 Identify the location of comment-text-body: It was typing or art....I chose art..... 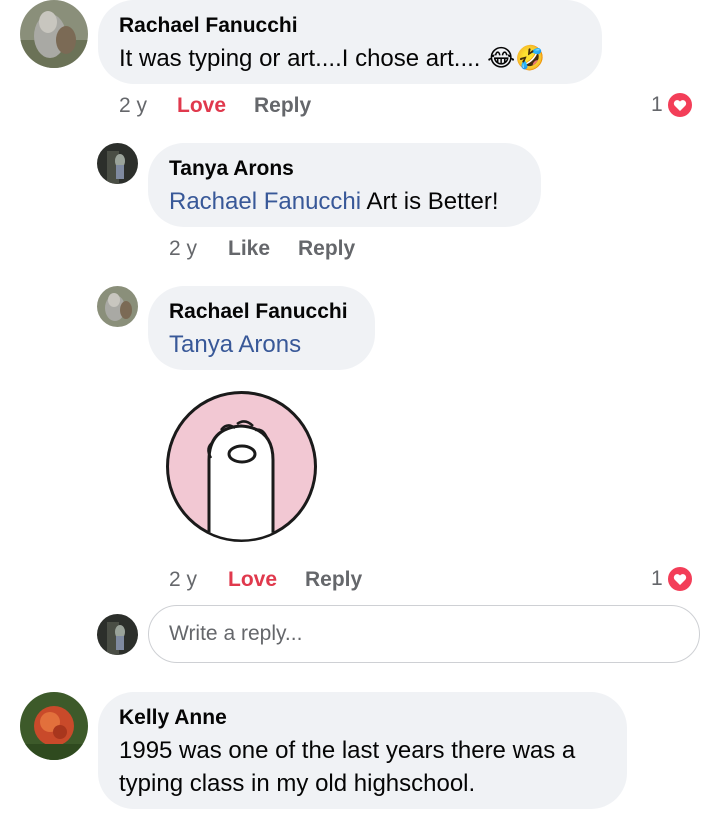
(300, 58).